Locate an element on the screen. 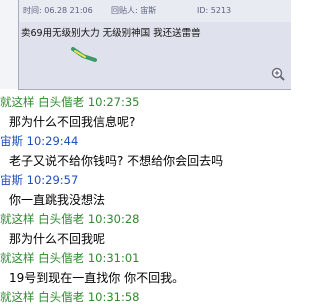 Image resolution: width=320 pixels, height=305 pixels. message-header: 就这样 白头偕老 10:31:58 is located at coordinates (69, 297).